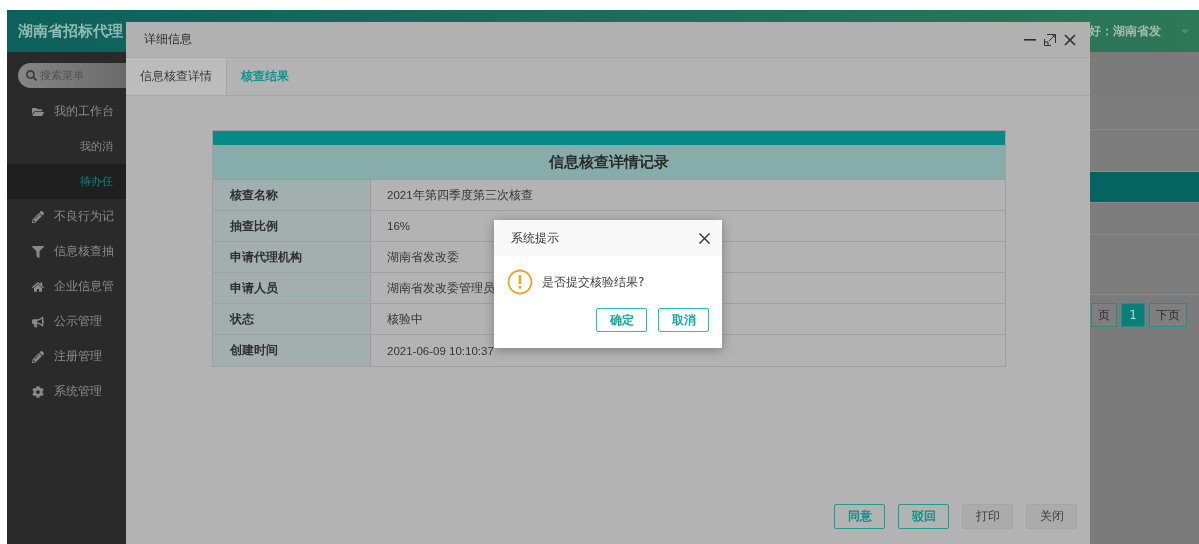  What do you see at coordinates (66, 181) in the screenshot?
I see `submenu-item: 待办任` at bounding box center [66, 181].